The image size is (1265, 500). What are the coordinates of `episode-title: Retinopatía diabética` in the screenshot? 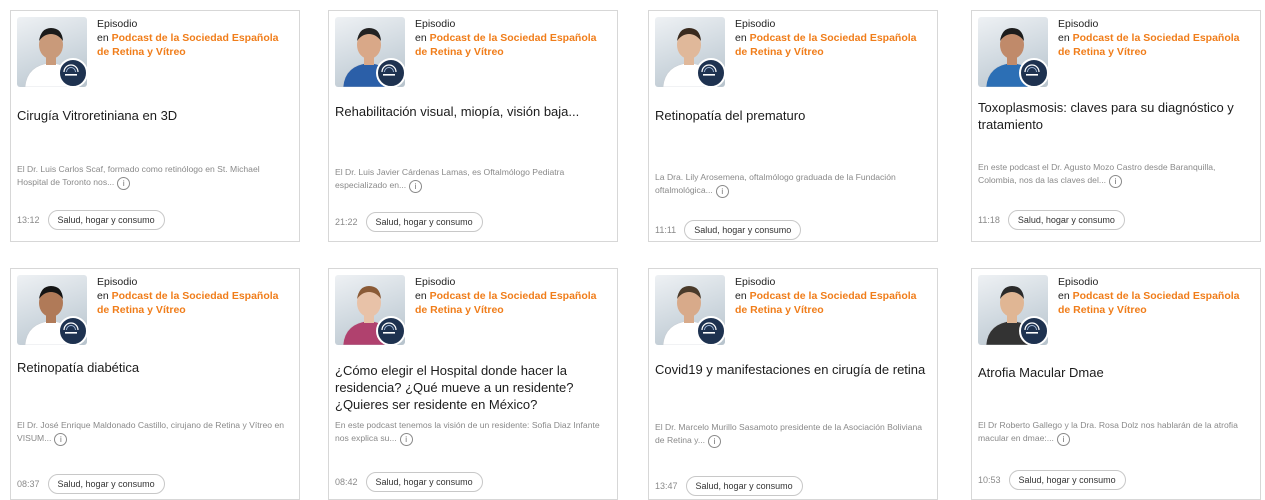 It's located at (154, 367).